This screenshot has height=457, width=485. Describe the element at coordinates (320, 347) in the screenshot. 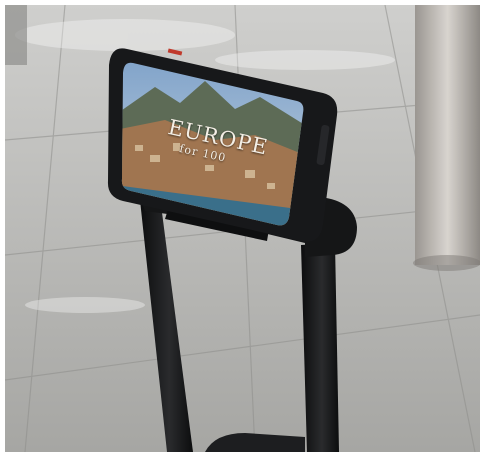

I see `handle-pole-right` at that location.